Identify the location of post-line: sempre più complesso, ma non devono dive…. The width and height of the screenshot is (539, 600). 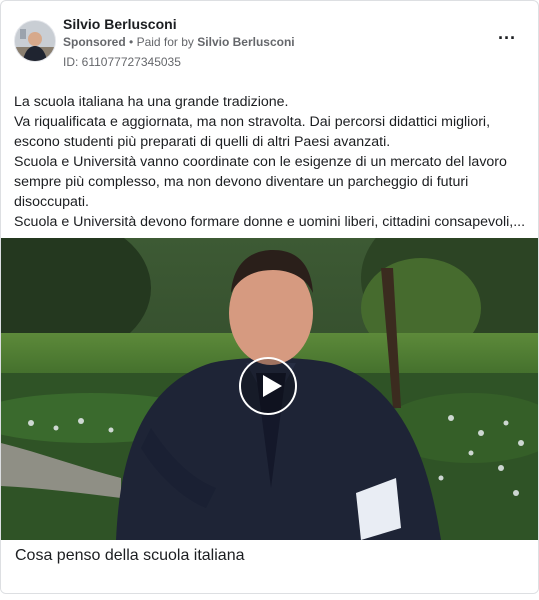
(241, 182).